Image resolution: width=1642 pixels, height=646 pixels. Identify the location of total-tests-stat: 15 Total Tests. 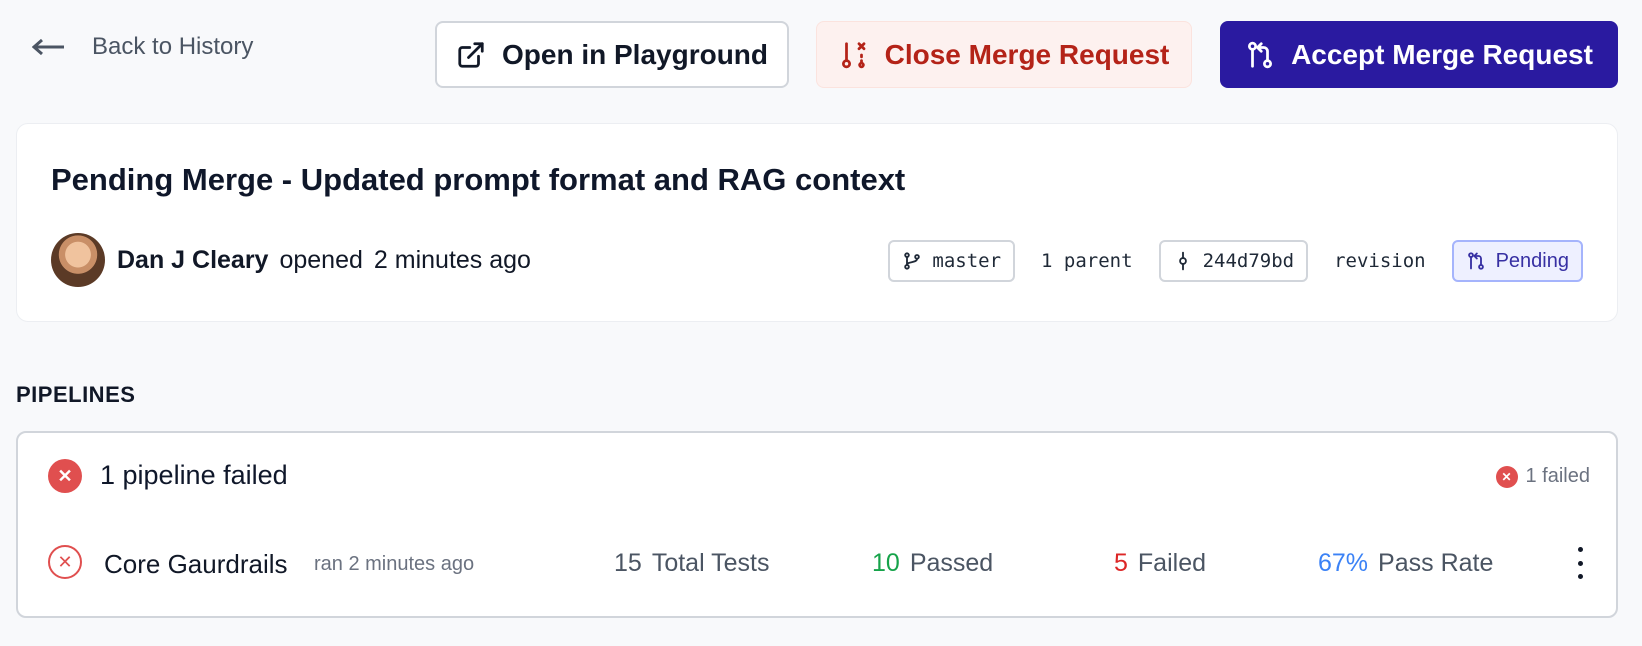
(691, 563).